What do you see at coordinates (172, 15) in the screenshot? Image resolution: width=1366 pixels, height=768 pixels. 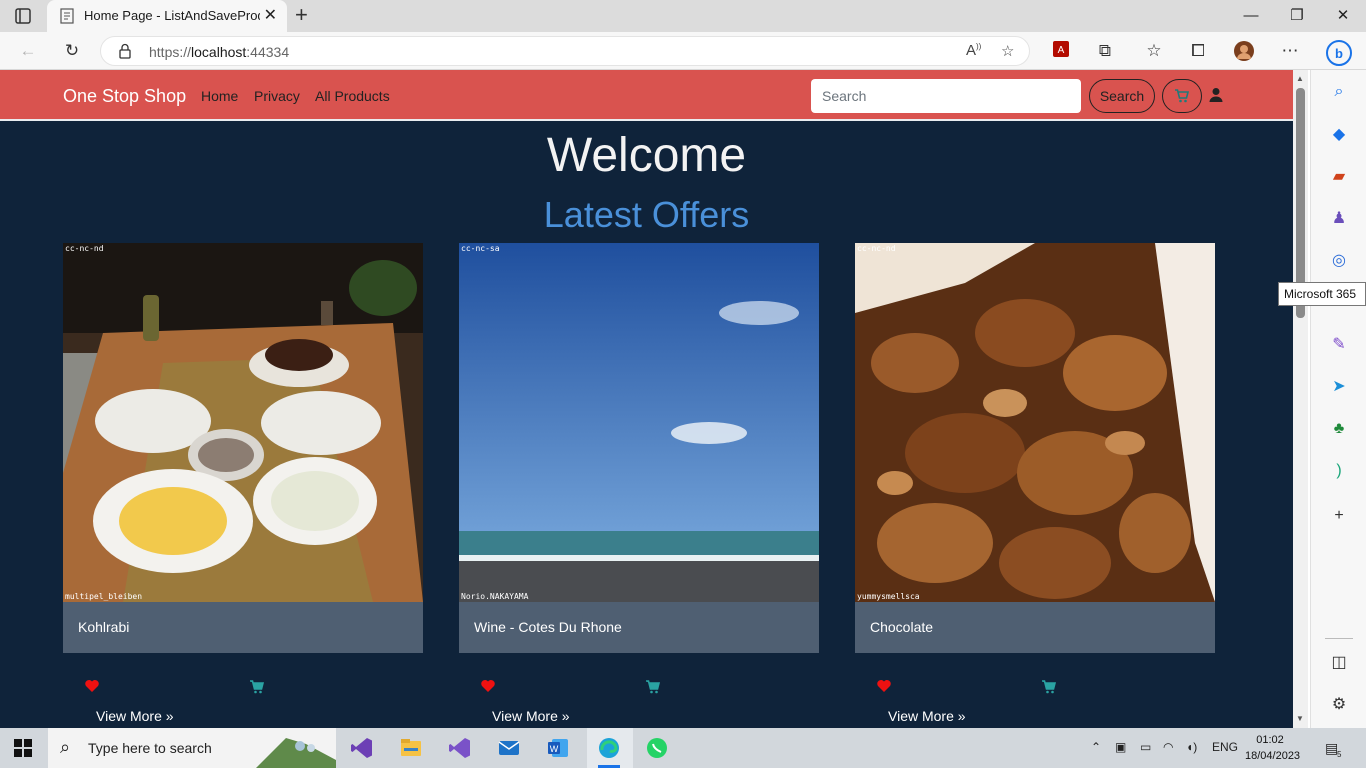 I see `tab-title: Home Page - ListAndSaveProduc` at bounding box center [172, 15].